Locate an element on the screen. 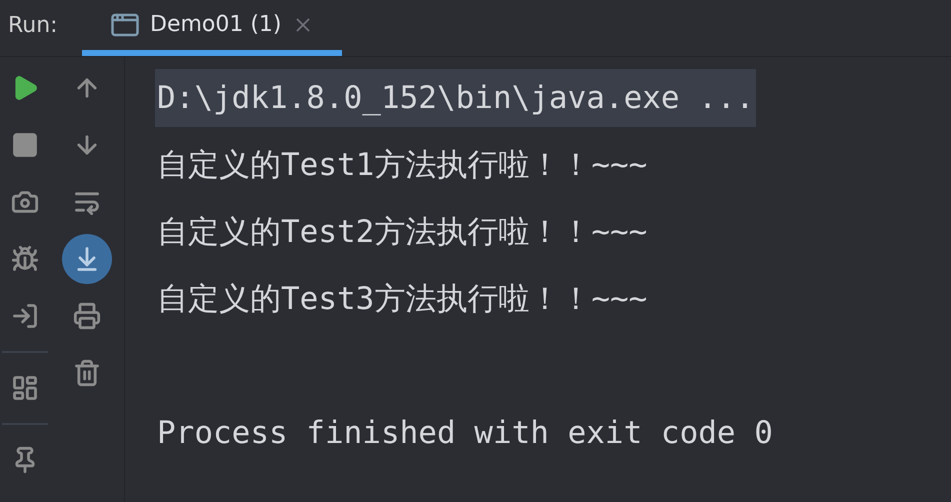 The image size is (951, 502). run-label: Run: is located at coordinates (33, 26).